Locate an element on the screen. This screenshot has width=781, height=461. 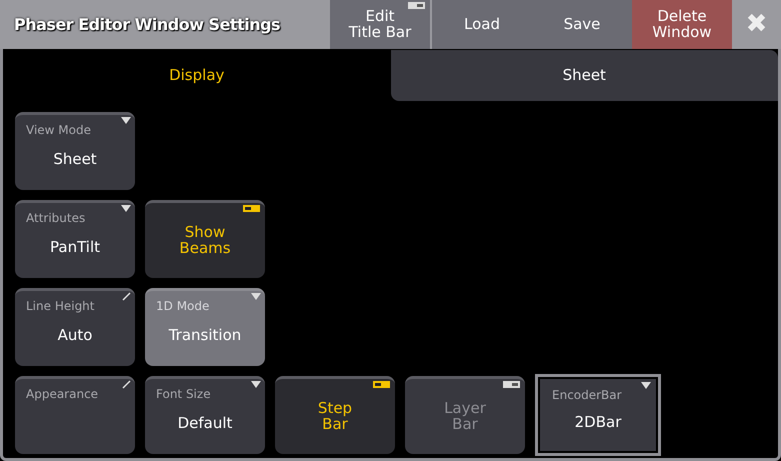
setting-label: View Mode is located at coordinates (58, 130).